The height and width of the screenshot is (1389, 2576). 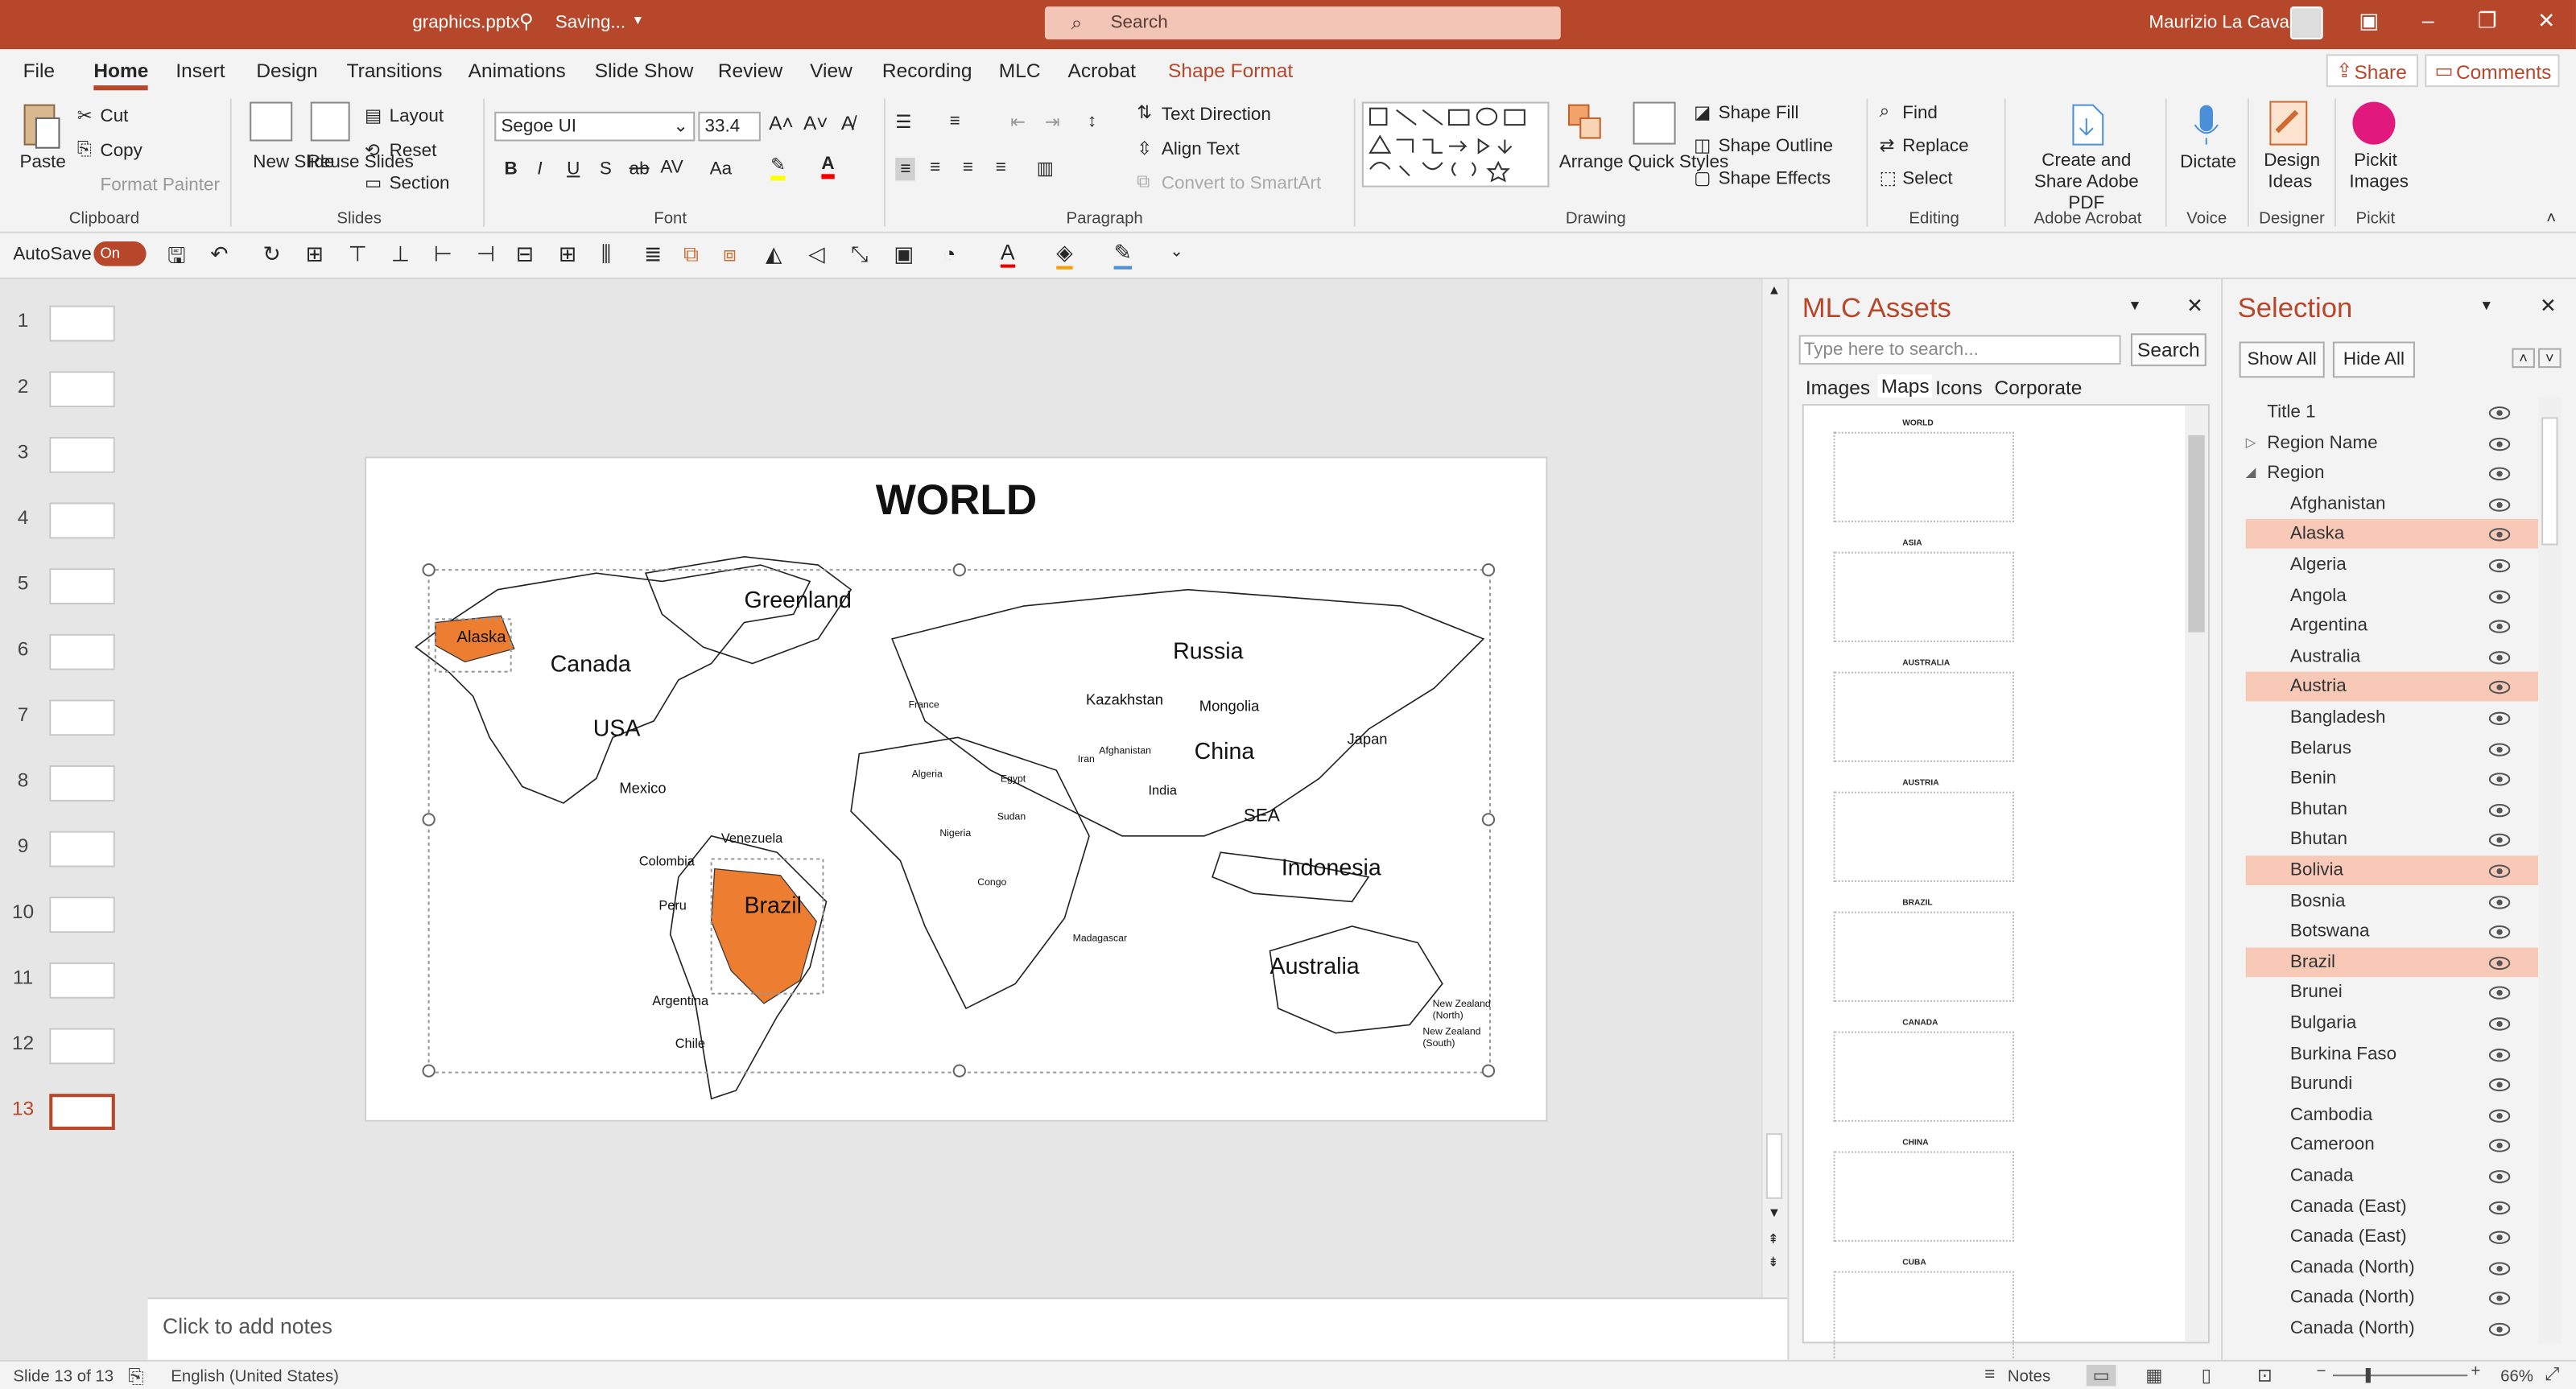 What do you see at coordinates (400, 255) in the screenshot?
I see `align-bottom-icon: ⊥` at bounding box center [400, 255].